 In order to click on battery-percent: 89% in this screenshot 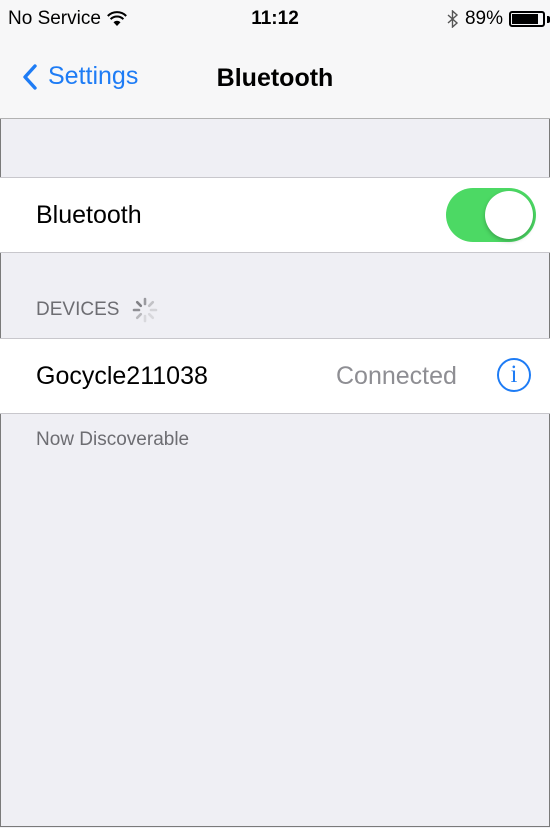, I will do `click(483, 18)`.